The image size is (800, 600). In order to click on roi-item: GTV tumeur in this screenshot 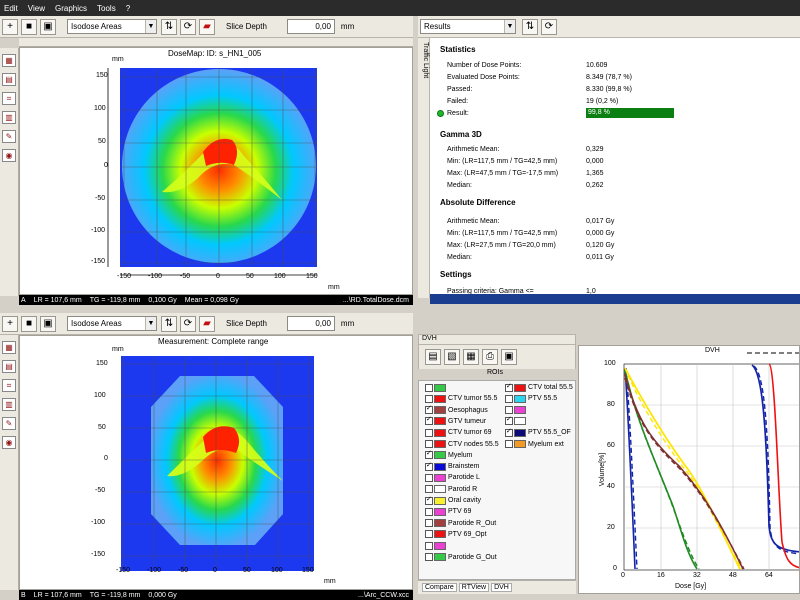, I will do `click(455, 421)`.